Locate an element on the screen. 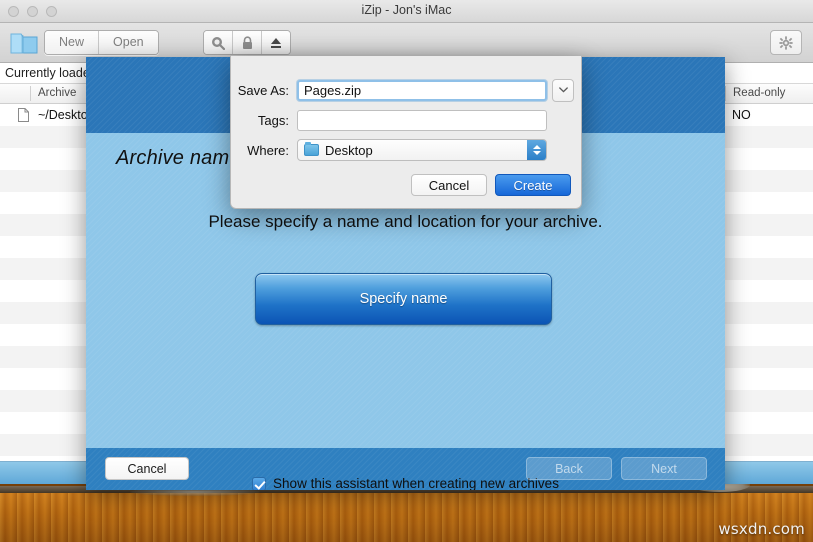  tags-input is located at coordinates (422, 120).